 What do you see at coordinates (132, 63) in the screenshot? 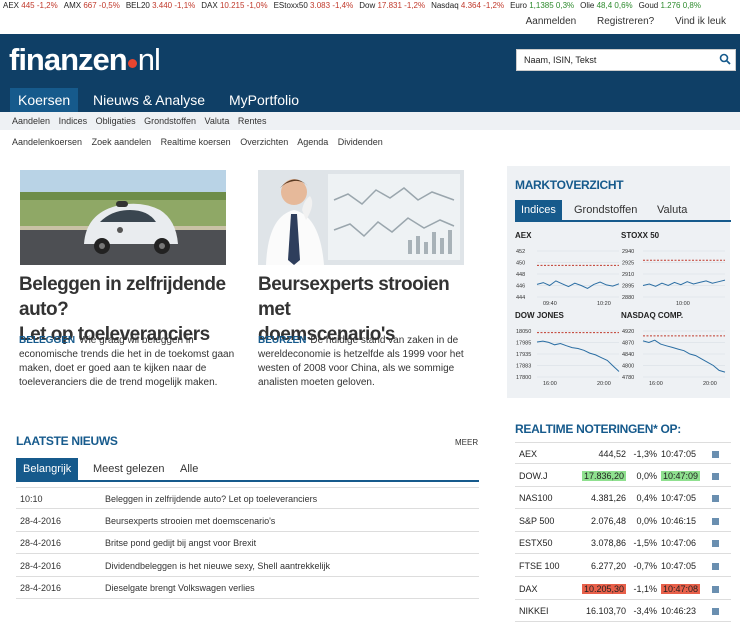
I see `logo-dot` at bounding box center [132, 63].